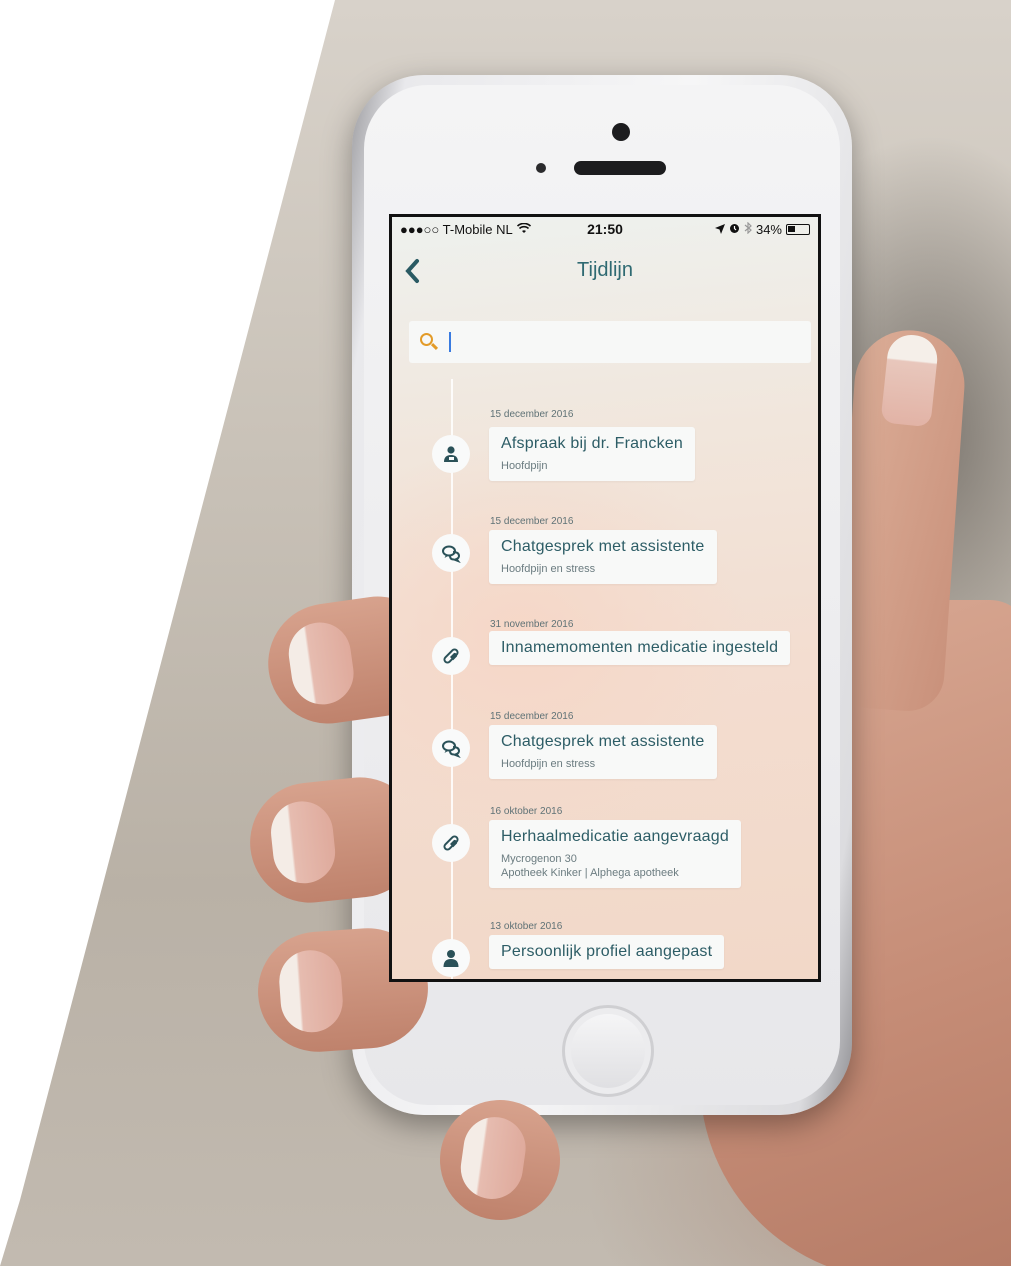 Image resolution: width=1011 pixels, height=1266 pixels. What do you see at coordinates (621, 132) in the screenshot?
I see `front-camera` at bounding box center [621, 132].